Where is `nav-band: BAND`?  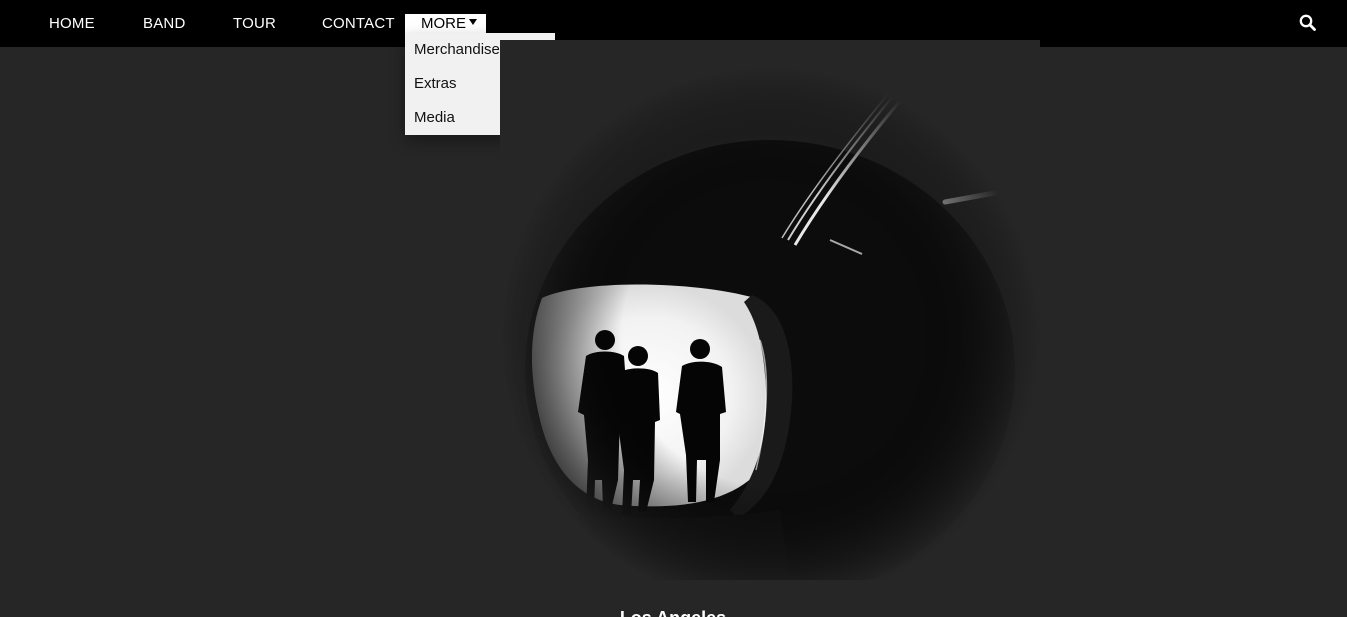
nav-band: BAND is located at coordinates (164, 24).